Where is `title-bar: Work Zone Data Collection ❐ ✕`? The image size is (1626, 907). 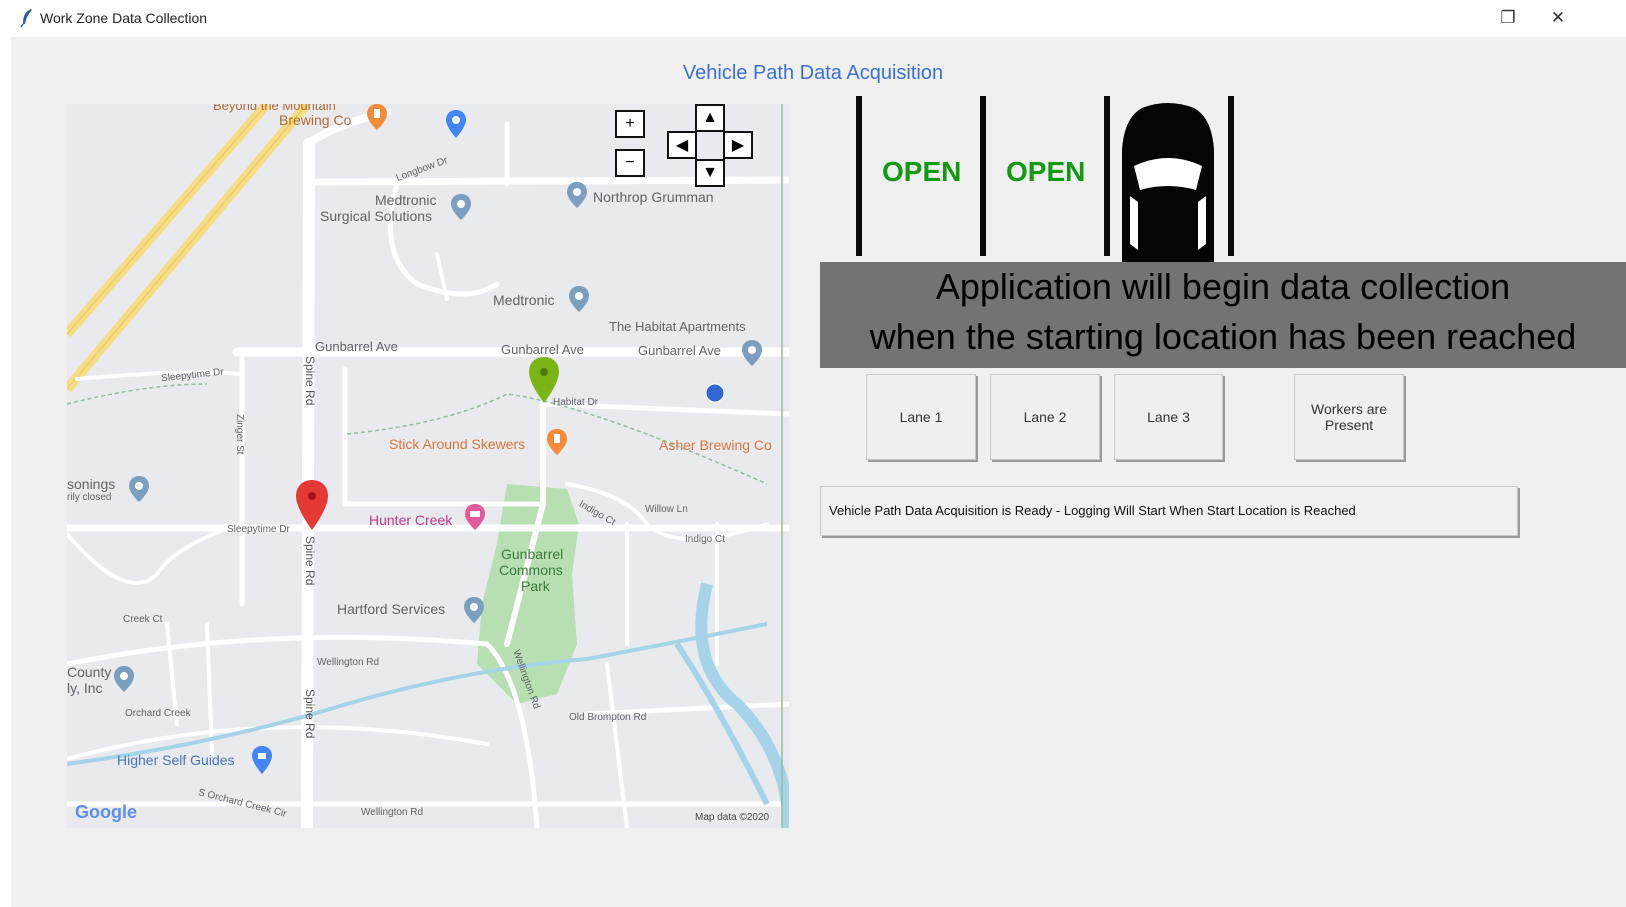
title-bar: Work Zone Data Collection ❐ ✕ is located at coordinates (813, 18).